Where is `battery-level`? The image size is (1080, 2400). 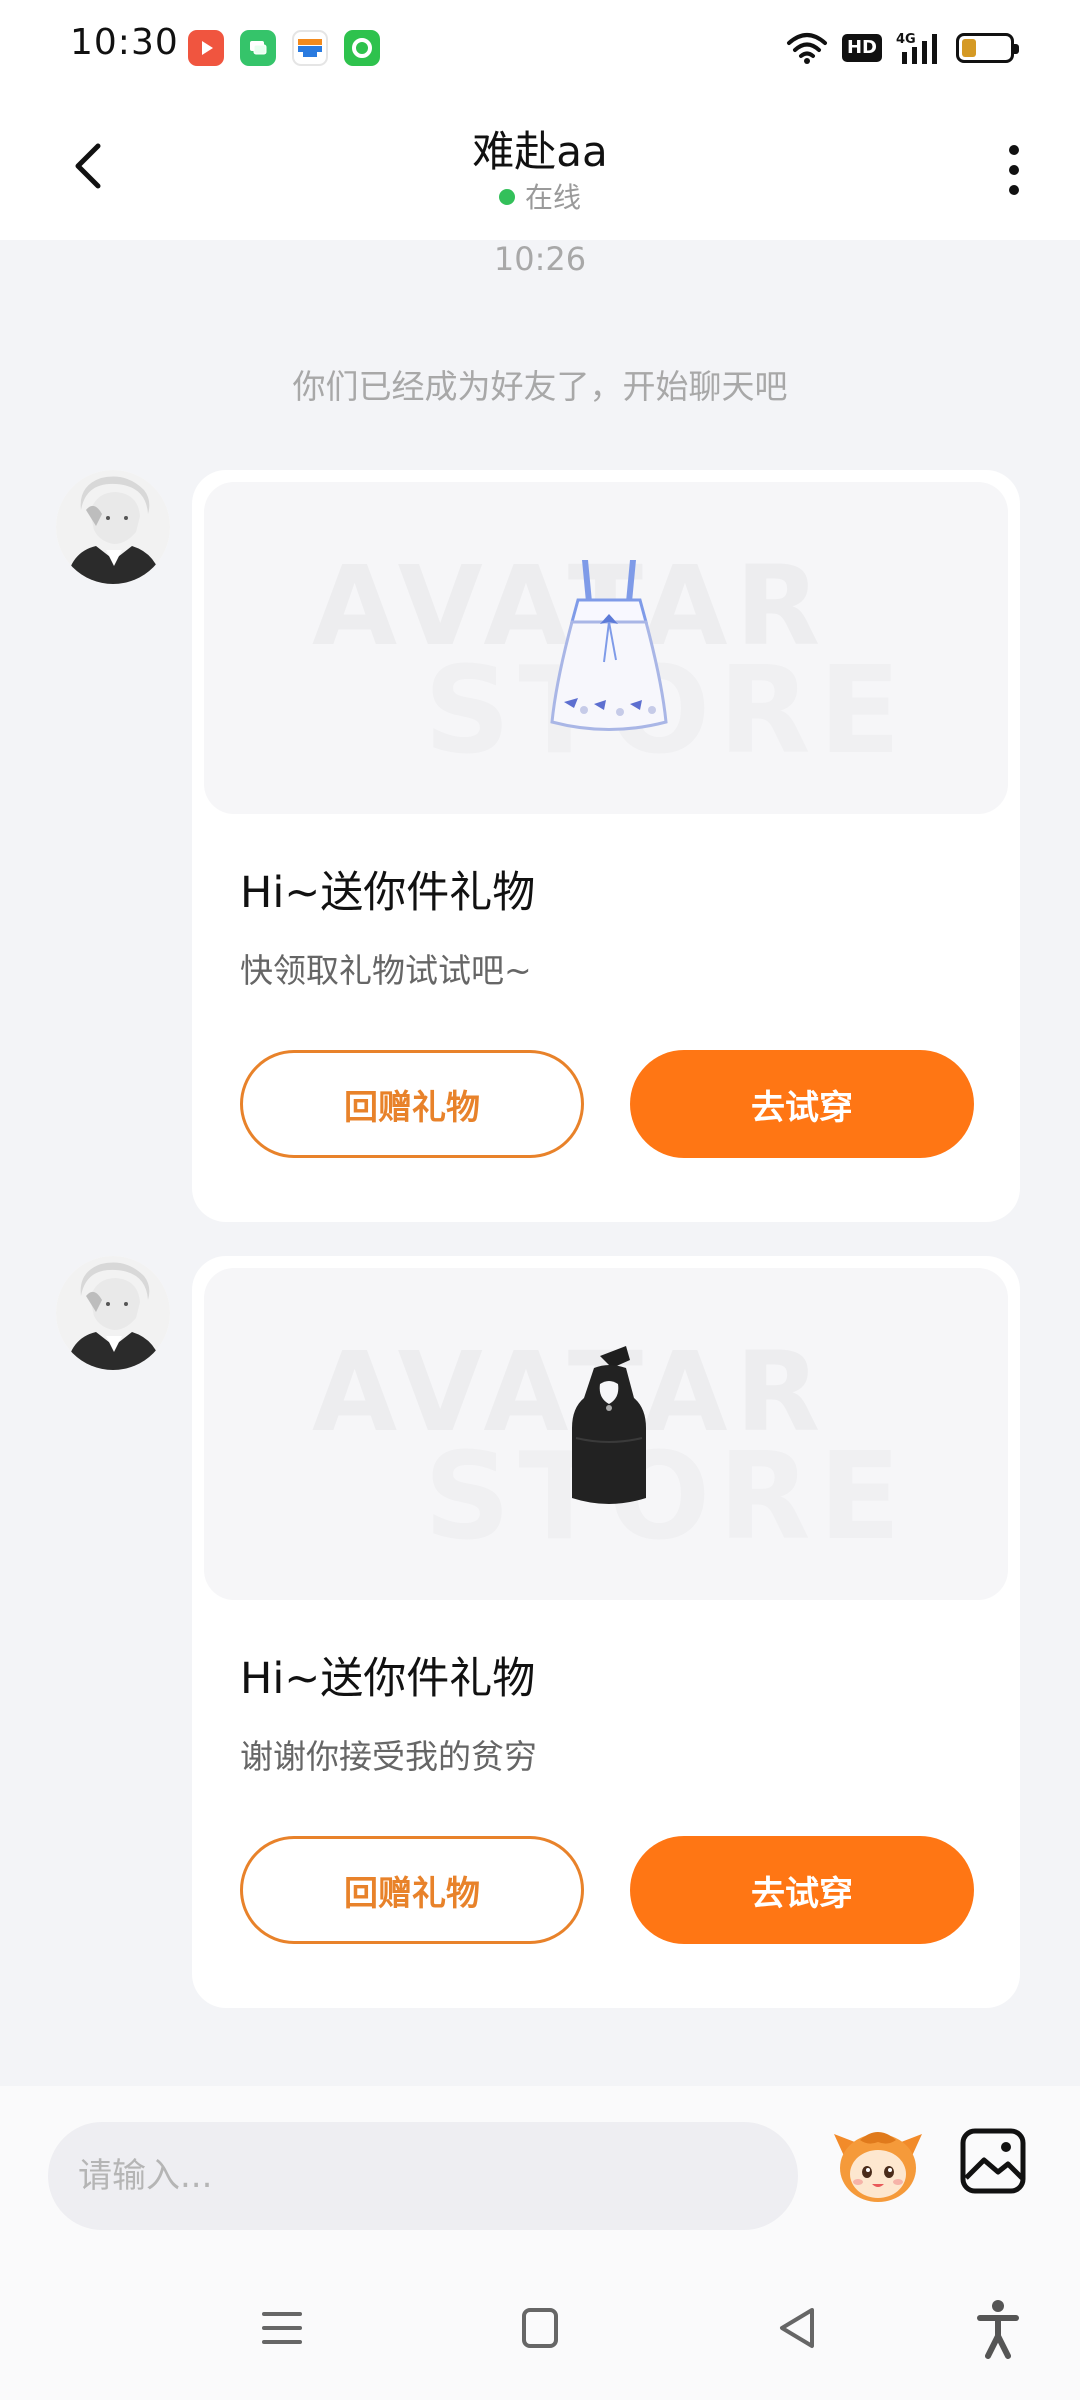 battery-level is located at coordinates (969, 48).